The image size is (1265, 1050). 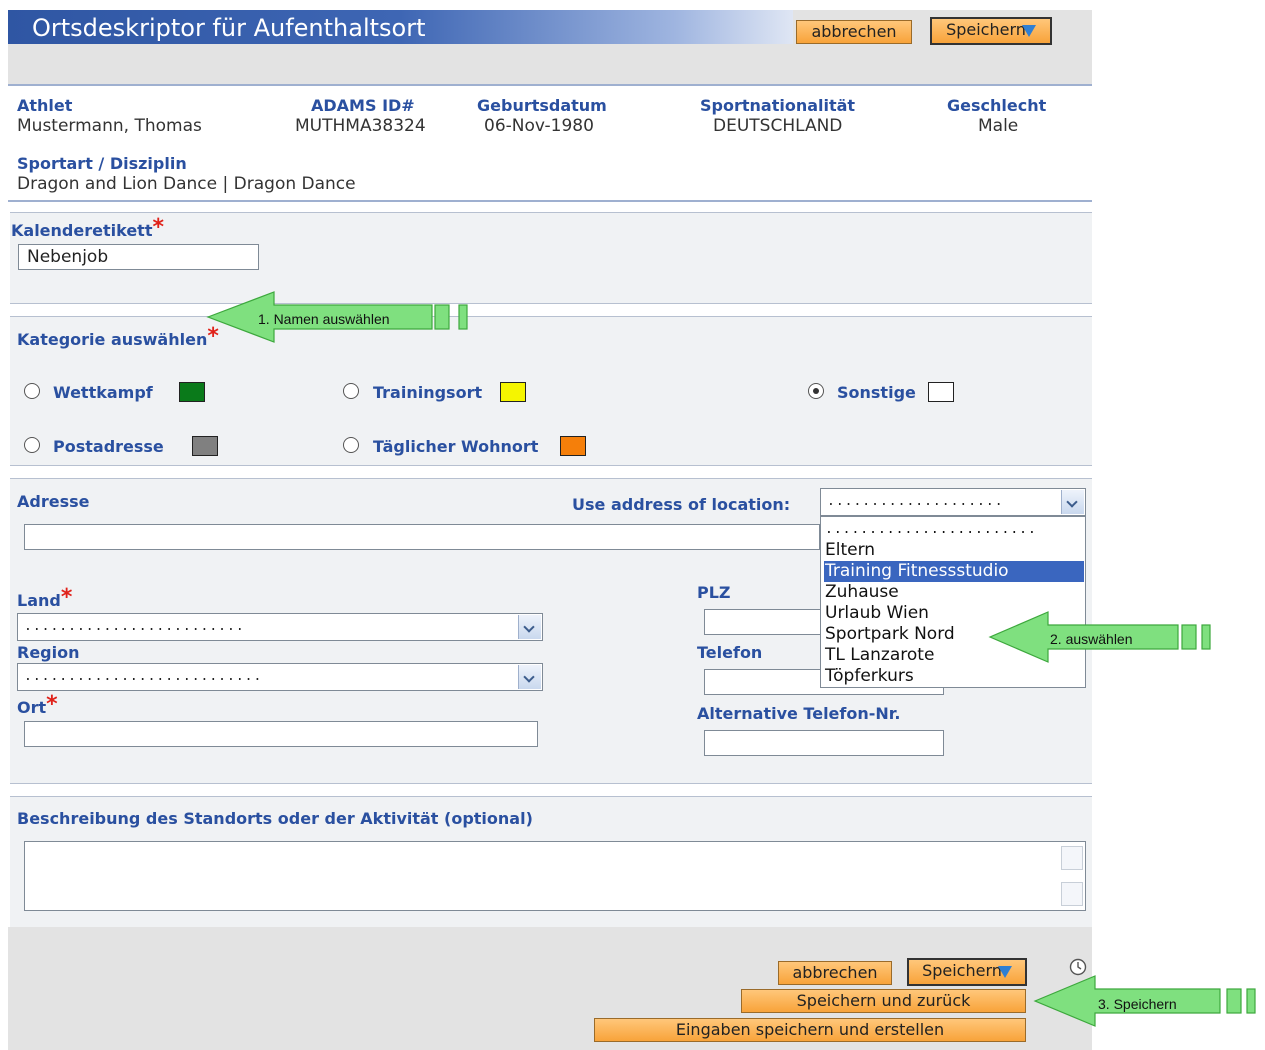 I want to click on save-and-create-button: Eingaben speichern und erstellen, so click(x=810, y=1030).